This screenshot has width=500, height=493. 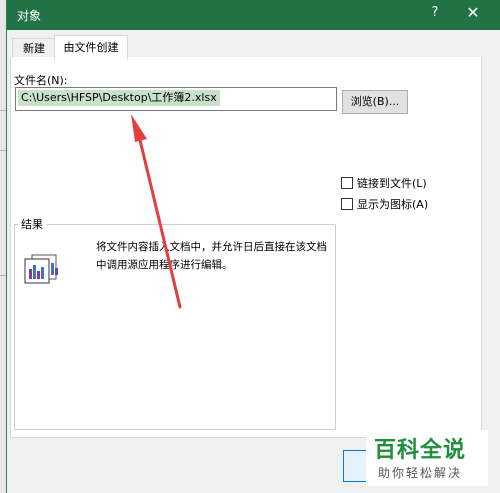 What do you see at coordinates (32, 224) in the screenshot?
I see `result-legend: 结果` at bounding box center [32, 224].